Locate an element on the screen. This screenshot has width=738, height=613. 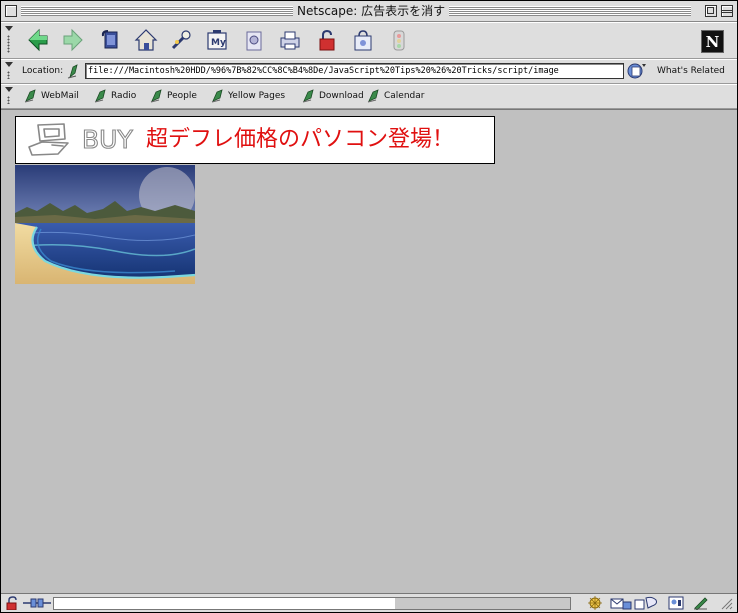
my-netscape-icon: My is located at coordinates (217, 40).